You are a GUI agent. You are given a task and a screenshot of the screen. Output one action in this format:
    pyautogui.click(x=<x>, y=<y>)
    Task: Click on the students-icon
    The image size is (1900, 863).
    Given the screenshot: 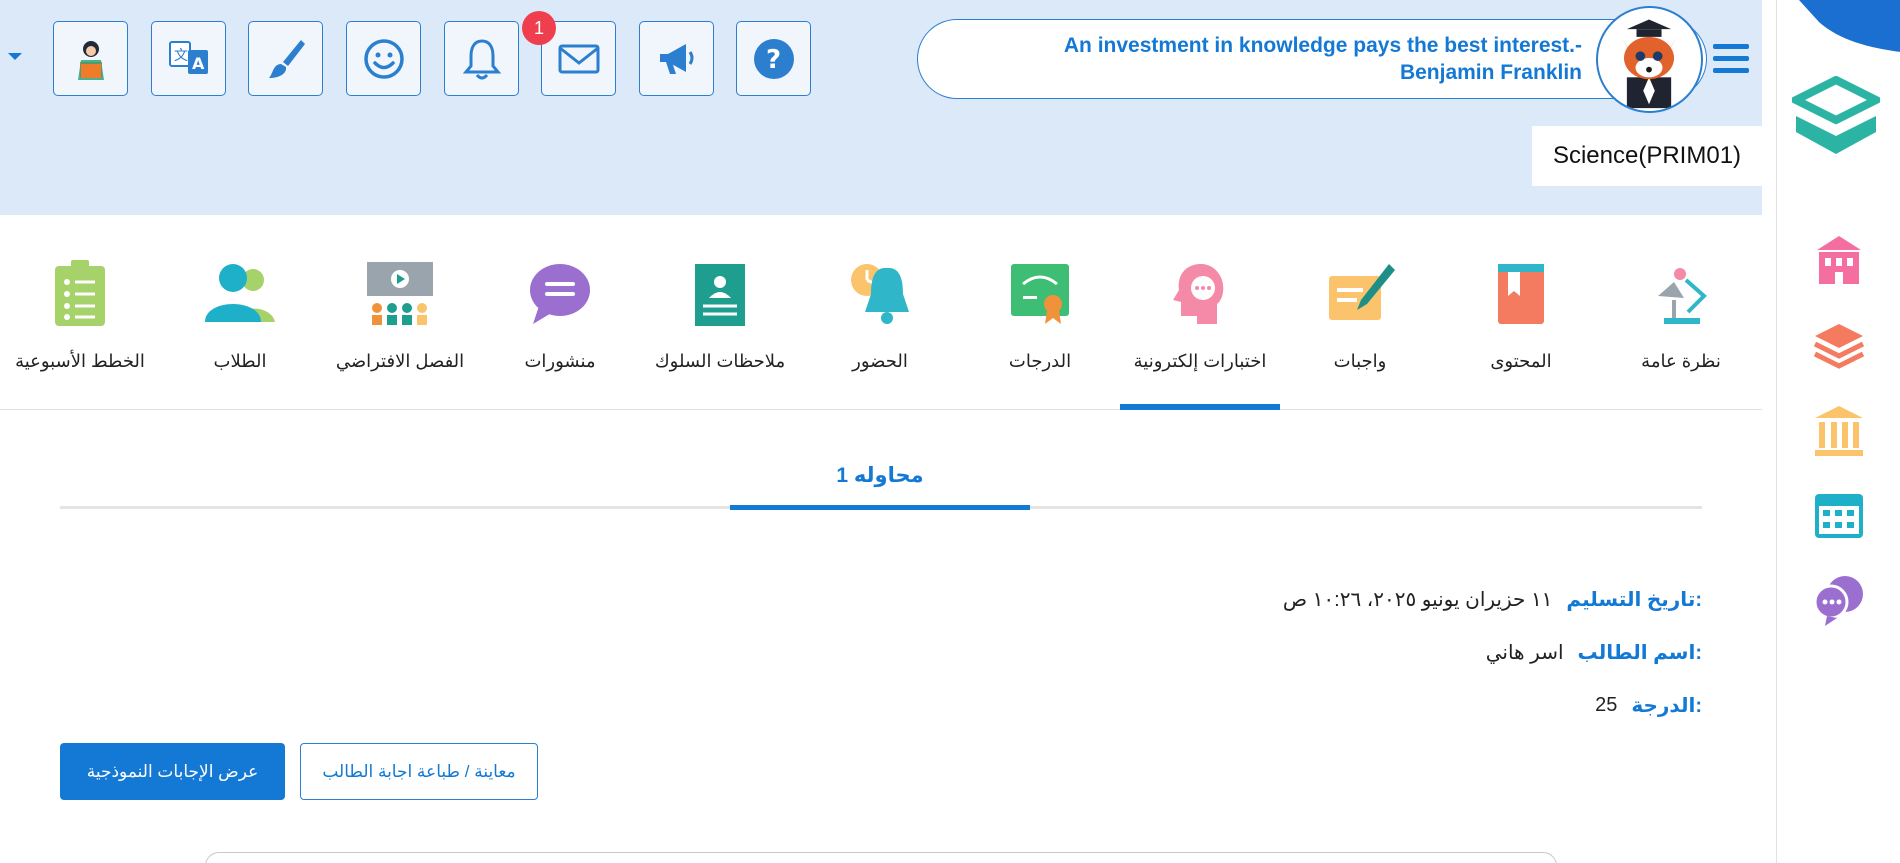 What is the action you would take?
    pyautogui.click(x=240, y=293)
    